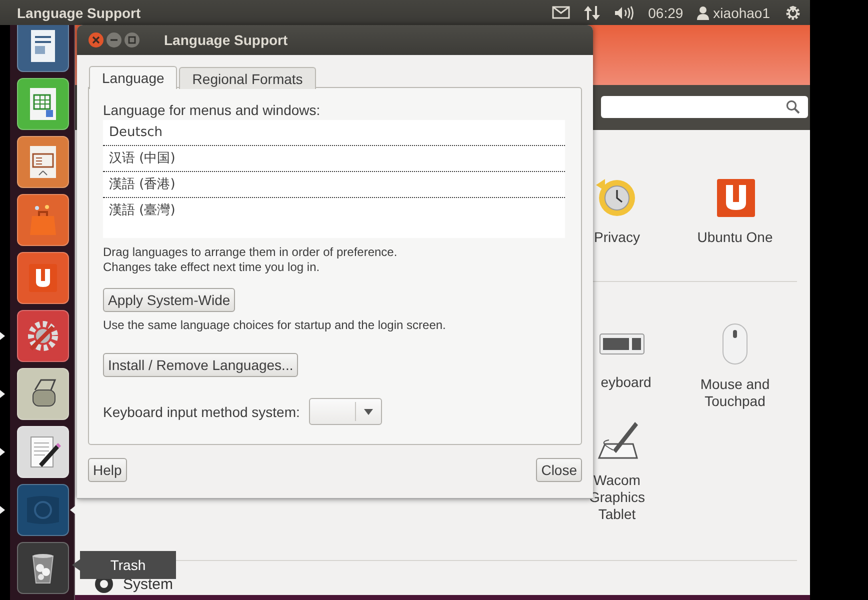 The height and width of the screenshot is (600, 868). I want to click on user-icon, so click(703, 13).